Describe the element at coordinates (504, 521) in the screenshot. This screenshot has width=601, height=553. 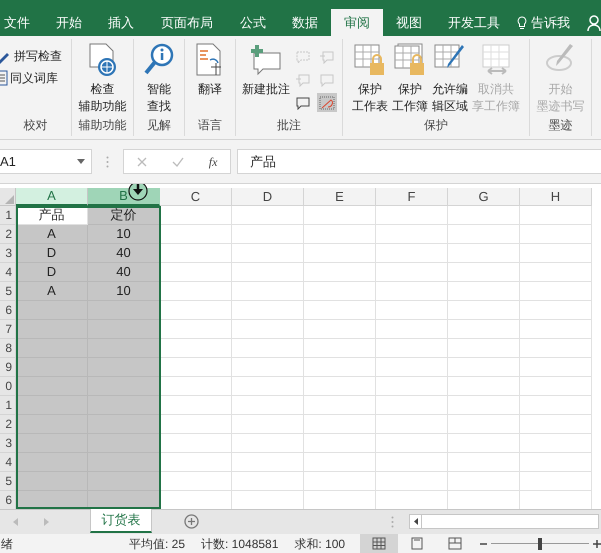
I see `horizontal-scrollbar` at that location.